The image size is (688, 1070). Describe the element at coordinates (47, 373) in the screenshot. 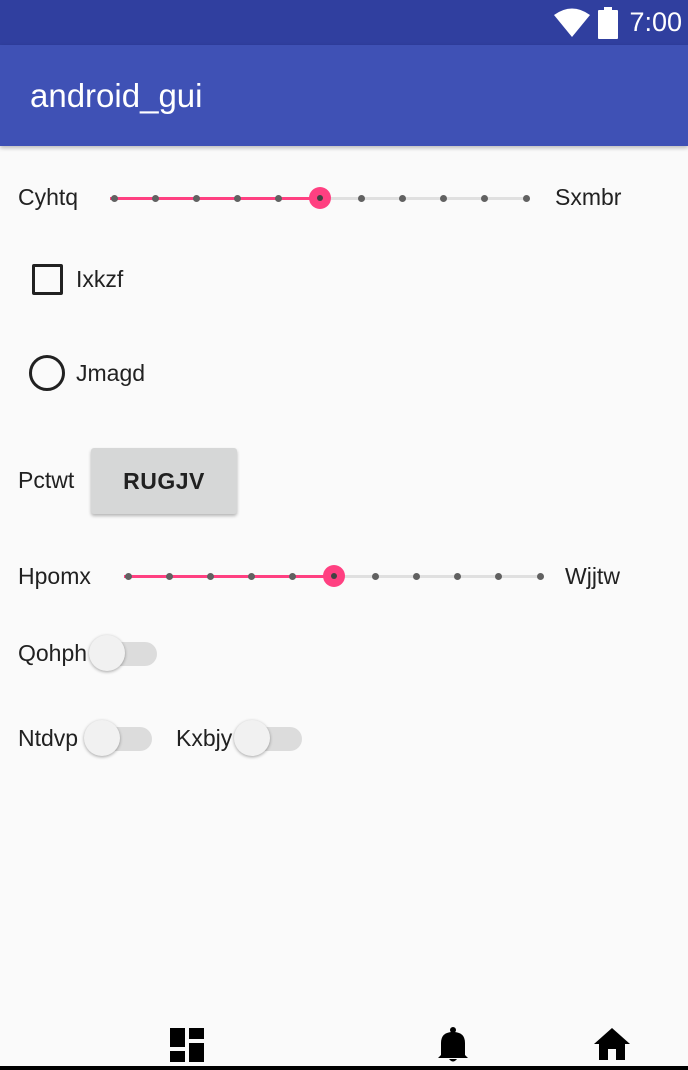

I see `radio-jmagd` at that location.